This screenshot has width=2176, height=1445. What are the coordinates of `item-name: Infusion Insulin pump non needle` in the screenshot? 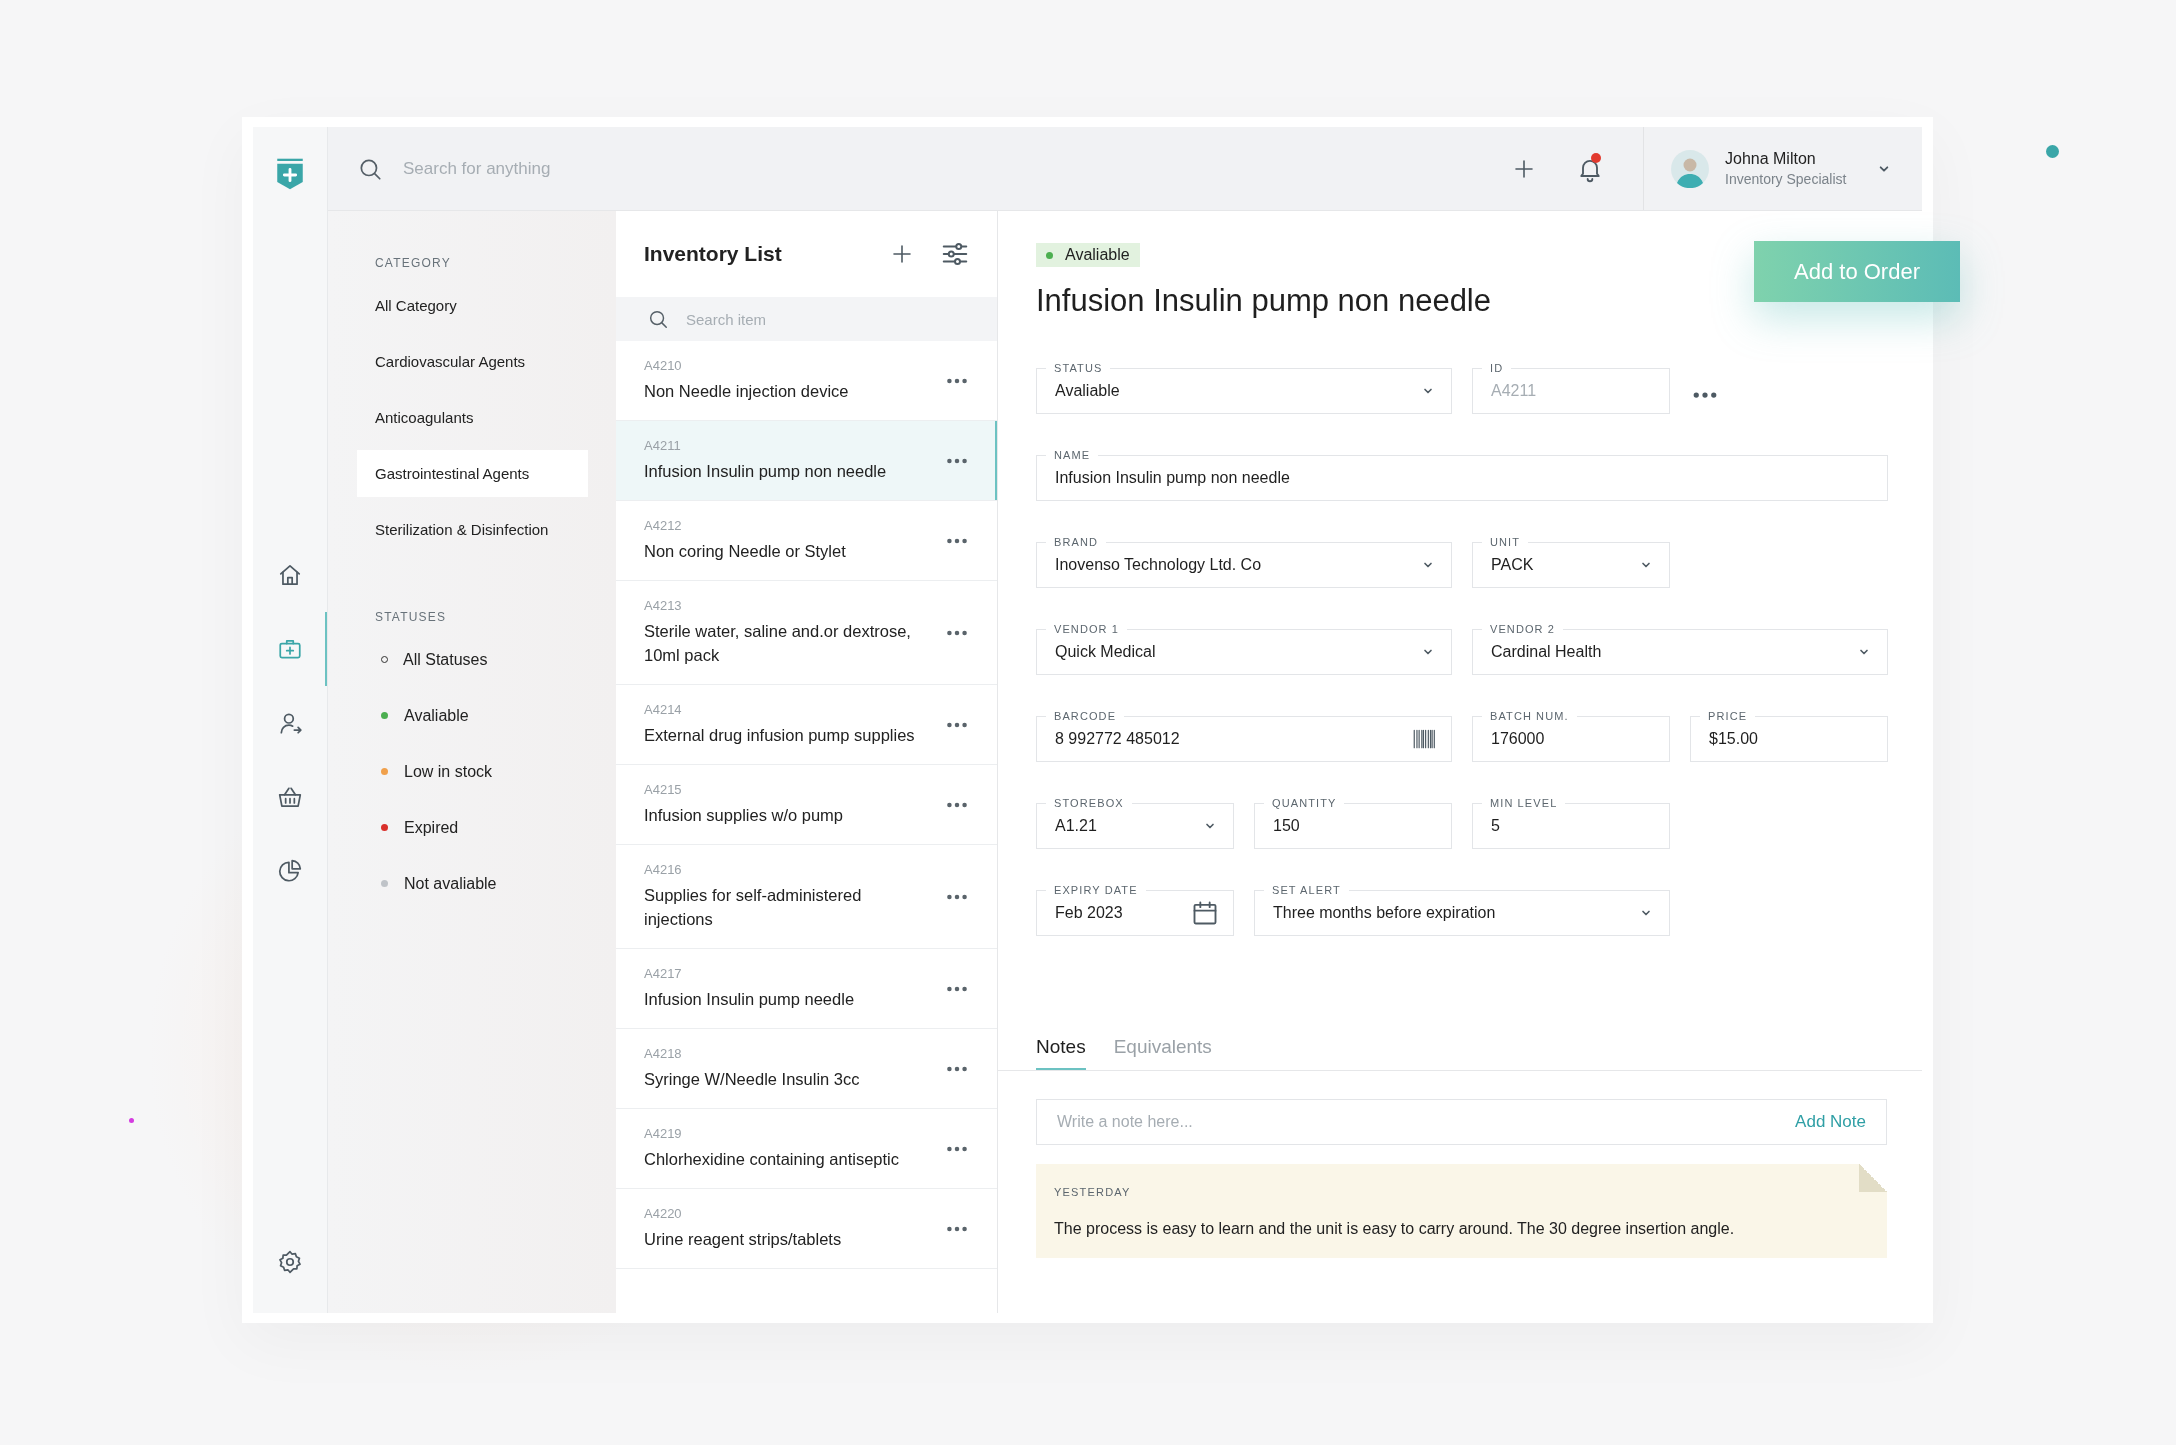 It's located at (766, 471).